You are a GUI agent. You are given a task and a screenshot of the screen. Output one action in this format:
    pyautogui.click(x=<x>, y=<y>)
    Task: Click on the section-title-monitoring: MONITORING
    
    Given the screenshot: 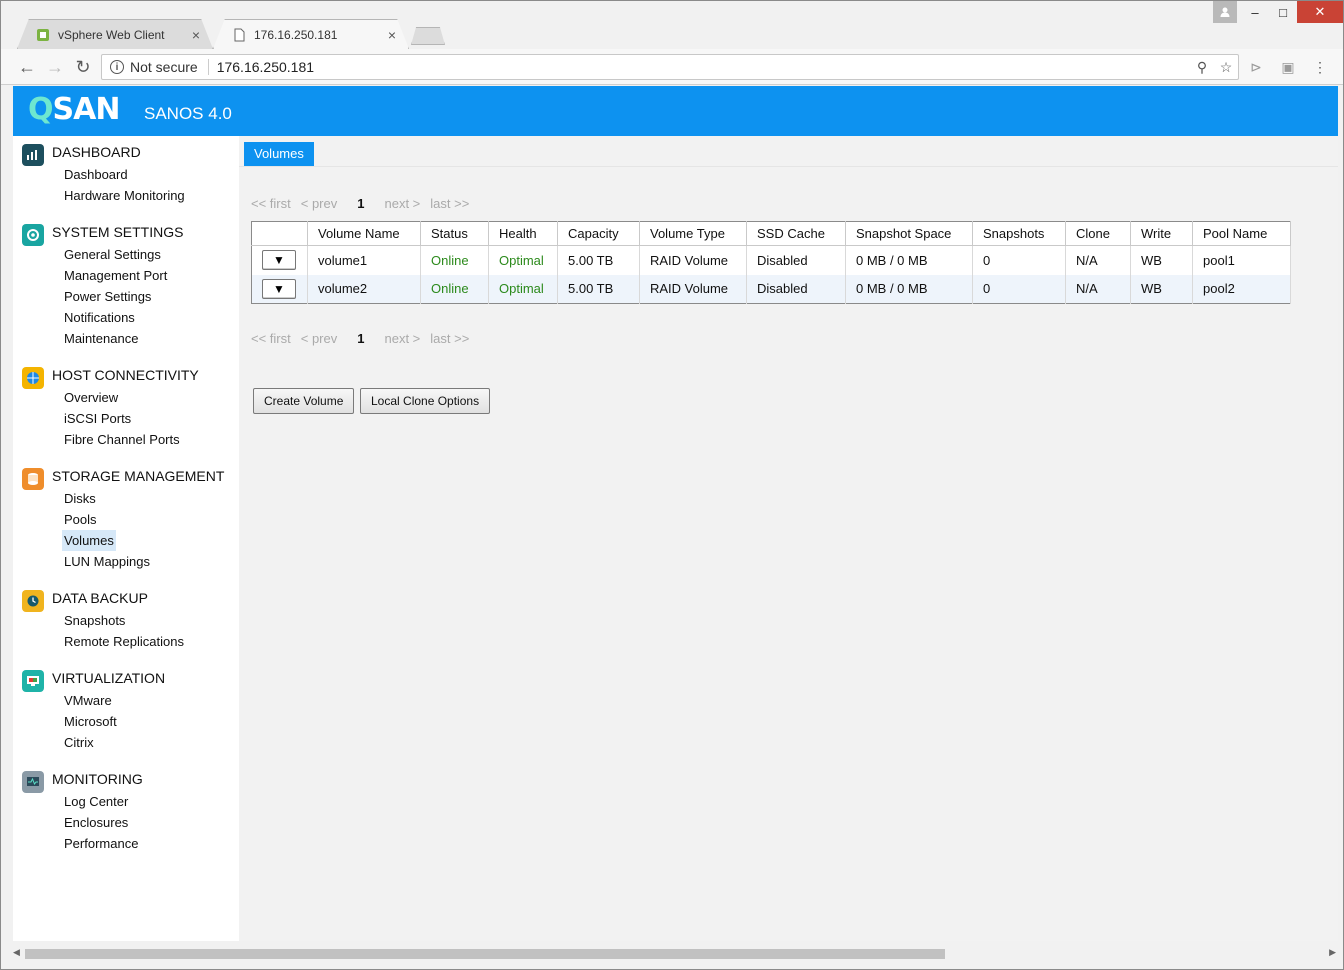 What is the action you would take?
    pyautogui.click(x=97, y=779)
    